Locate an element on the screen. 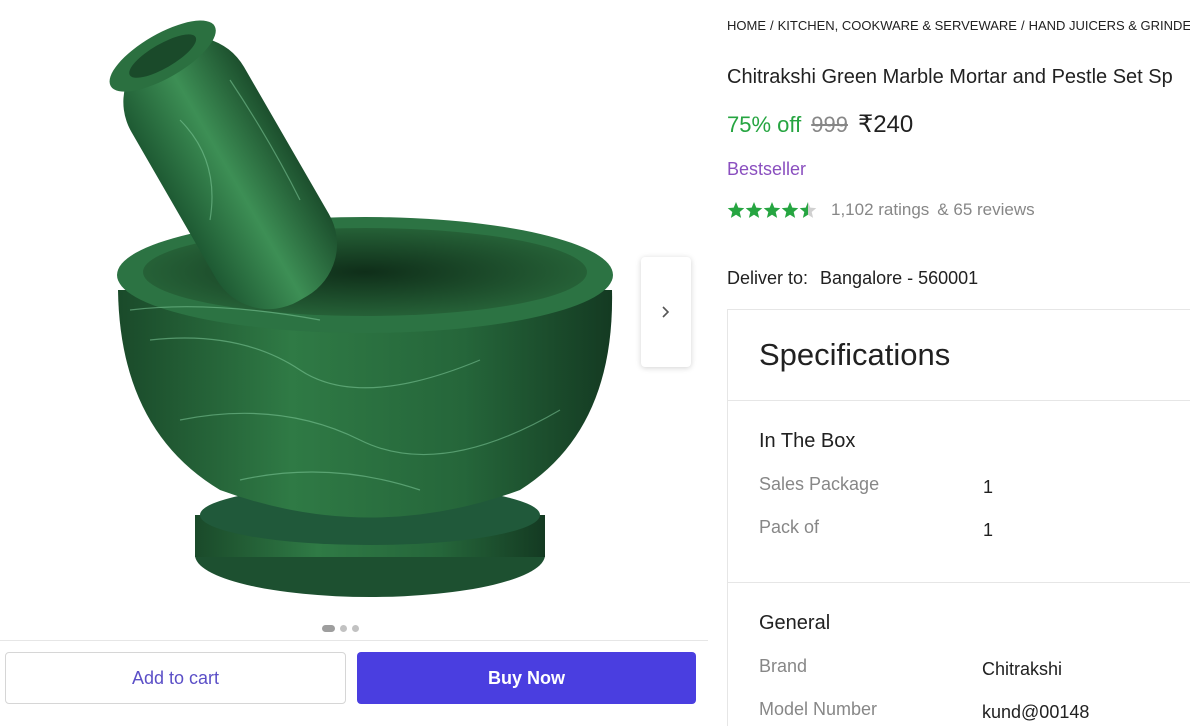  discount-label: 75% off is located at coordinates (764, 124).